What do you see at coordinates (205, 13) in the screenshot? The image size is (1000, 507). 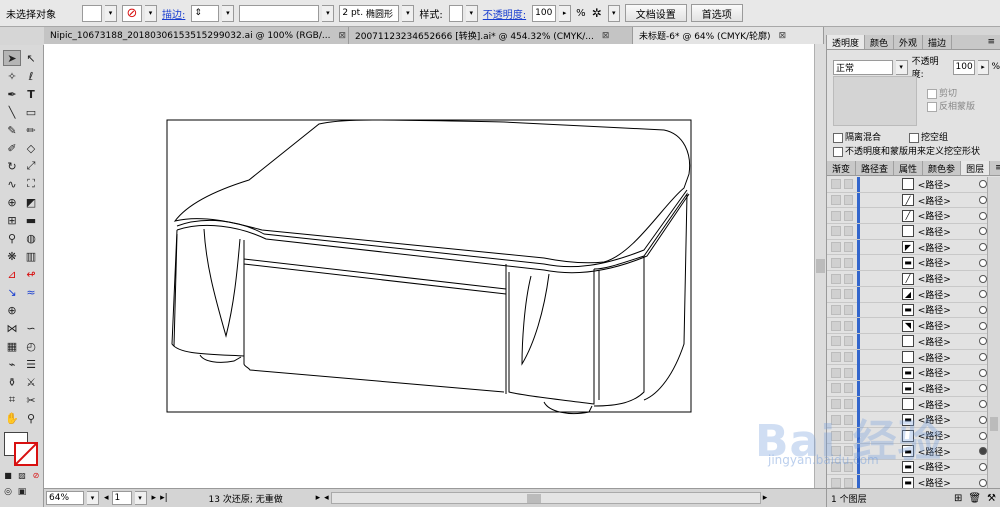 I see `stroke-weight-input: ⇕` at bounding box center [205, 13].